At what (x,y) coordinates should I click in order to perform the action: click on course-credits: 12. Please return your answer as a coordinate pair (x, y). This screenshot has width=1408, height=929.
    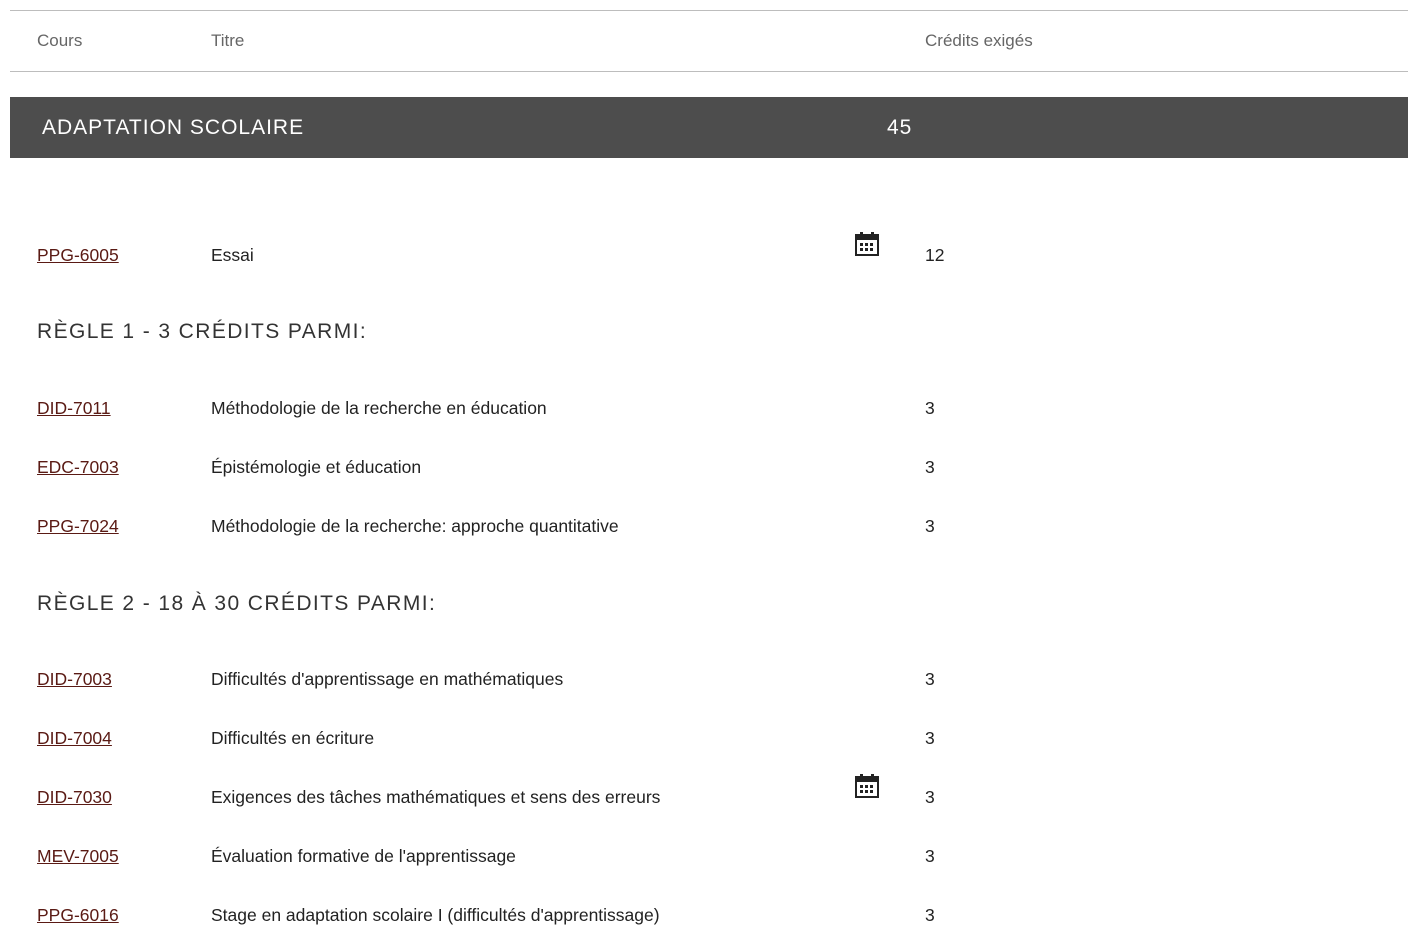
    Looking at the image, I should click on (935, 255).